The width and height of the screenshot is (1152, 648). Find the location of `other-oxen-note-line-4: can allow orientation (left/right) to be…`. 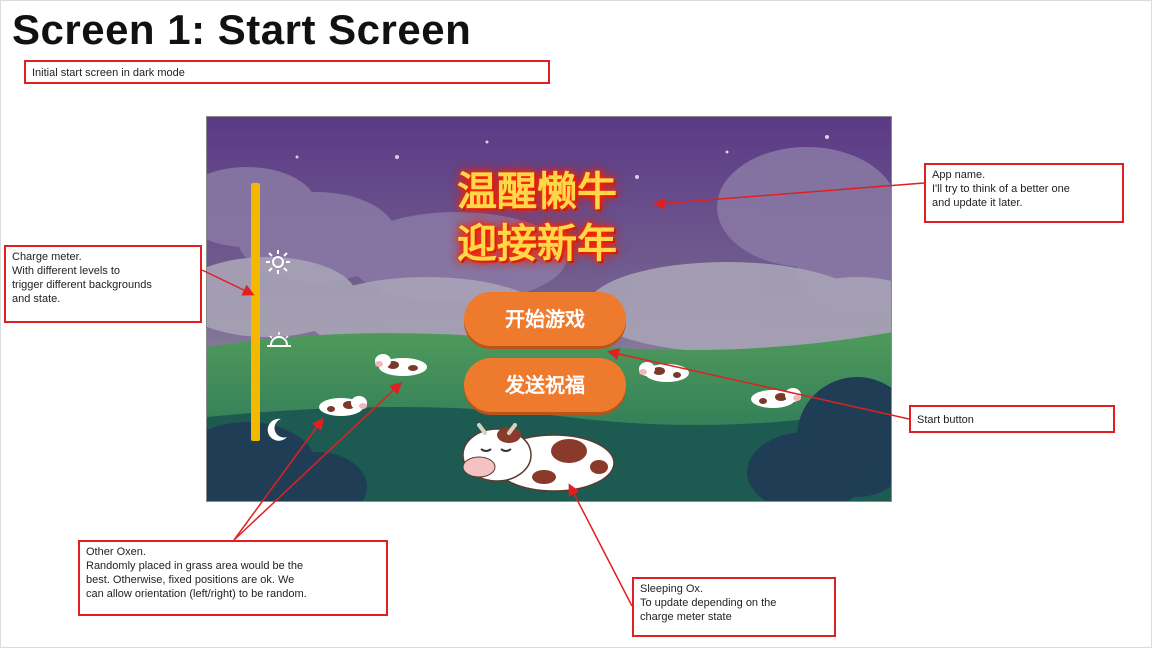

other-oxen-note-line-4: can allow orientation (left/right) to be… is located at coordinates (196, 594).